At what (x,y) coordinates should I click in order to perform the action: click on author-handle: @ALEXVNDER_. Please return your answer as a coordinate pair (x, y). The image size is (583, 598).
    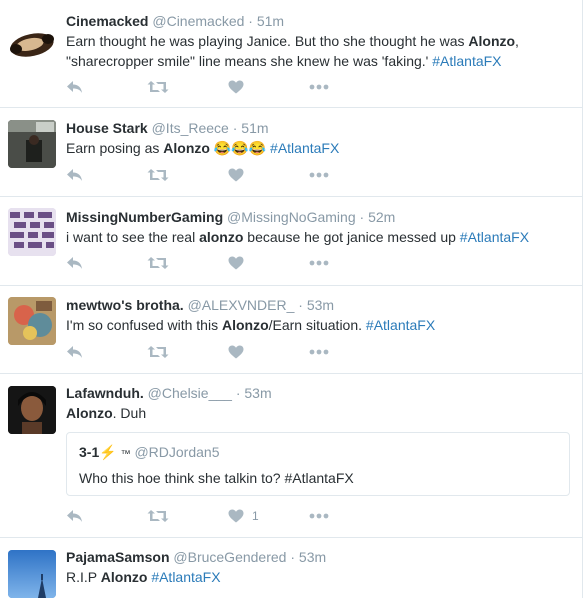
    Looking at the image, I should click on (241, 305).